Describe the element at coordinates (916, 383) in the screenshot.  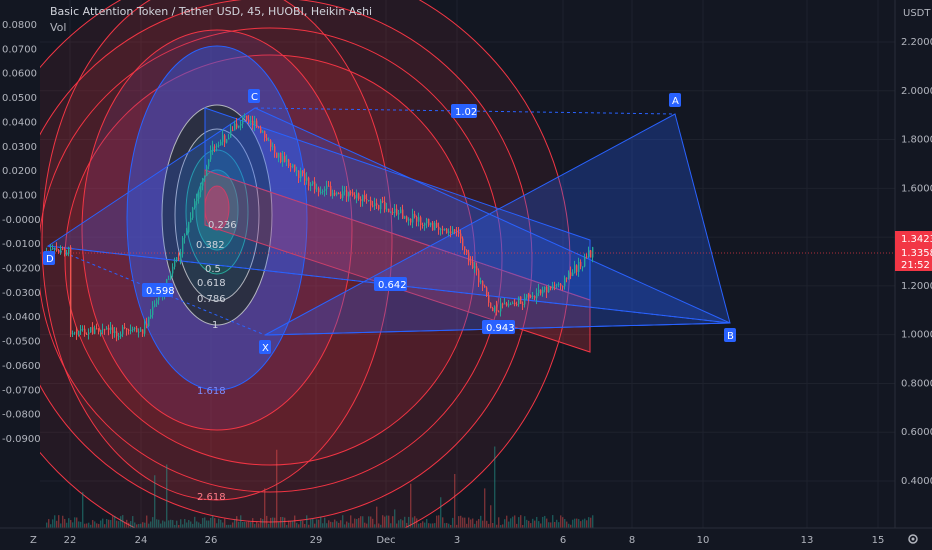
I see `right-axis-tick: 0.8000` at that location.